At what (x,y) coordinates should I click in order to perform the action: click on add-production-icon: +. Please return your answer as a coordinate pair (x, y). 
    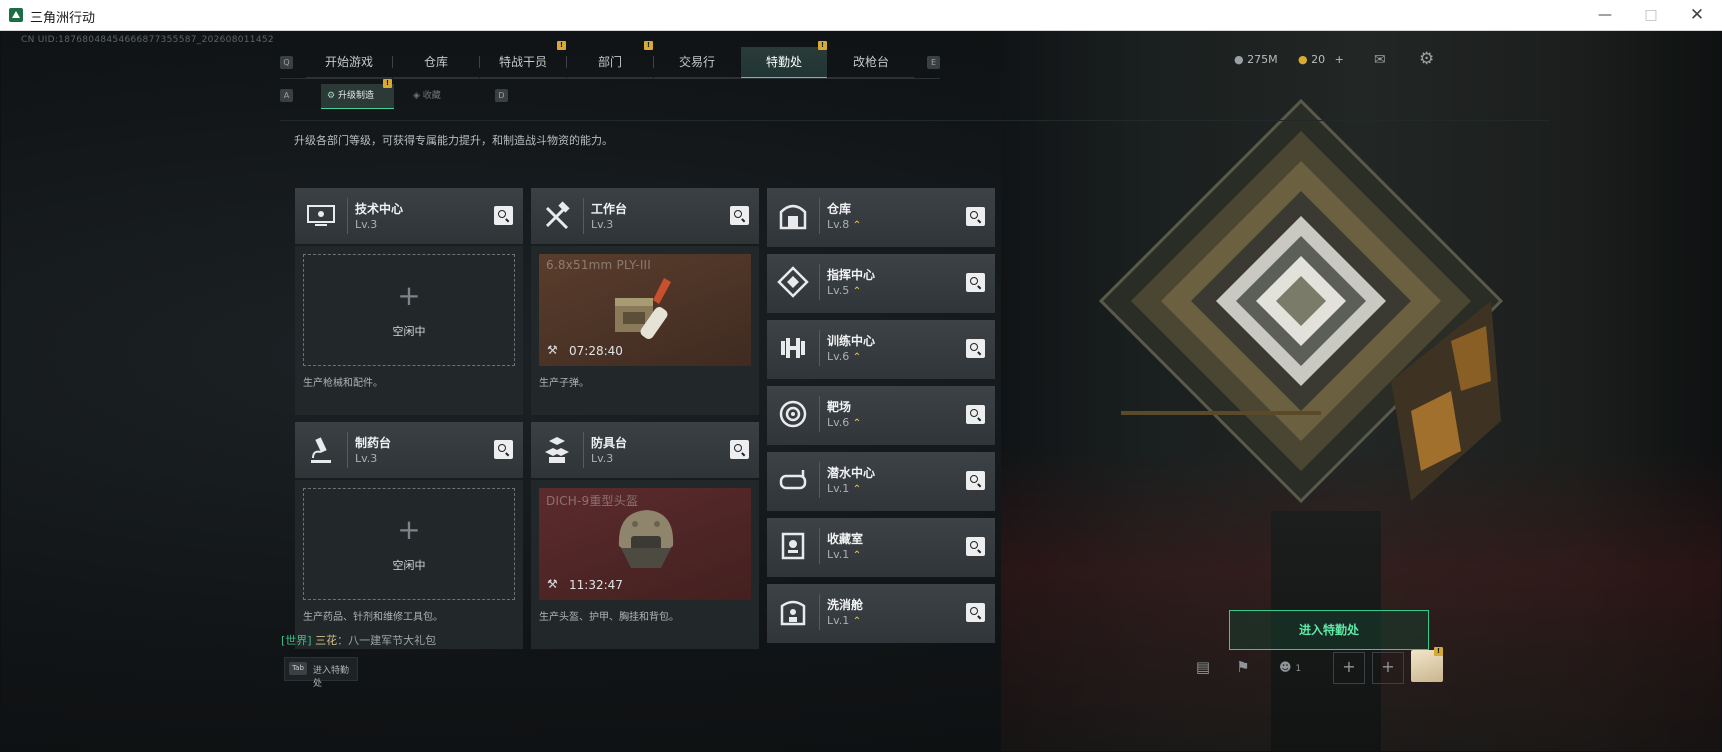
    Looking at the image, I should click on (409, 529).